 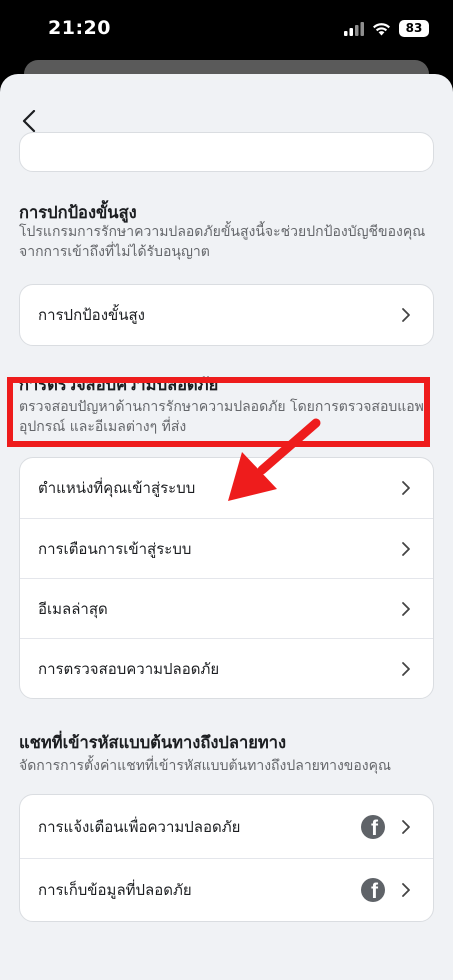 What do you see at coordinates (381, 28) in the screenshot?
I see `wifi-icon` at bounding box center [381, 28].